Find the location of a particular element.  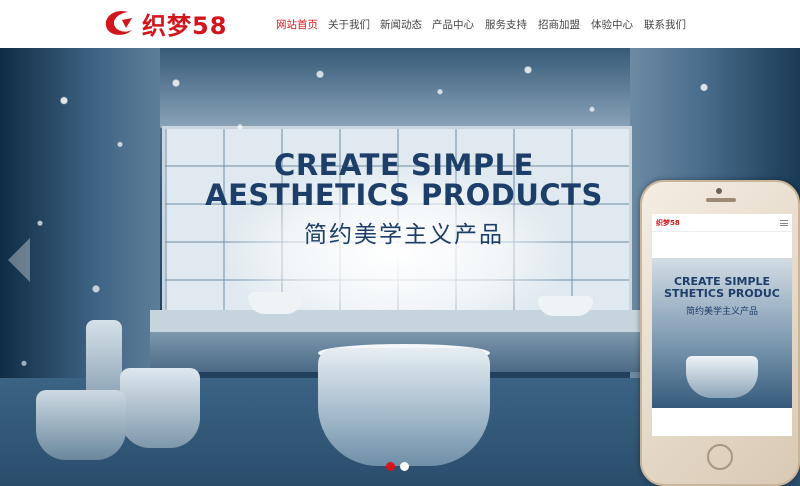

phone-headline-line-2: STHETICS PRODUC is located at coordinates (722, 293).